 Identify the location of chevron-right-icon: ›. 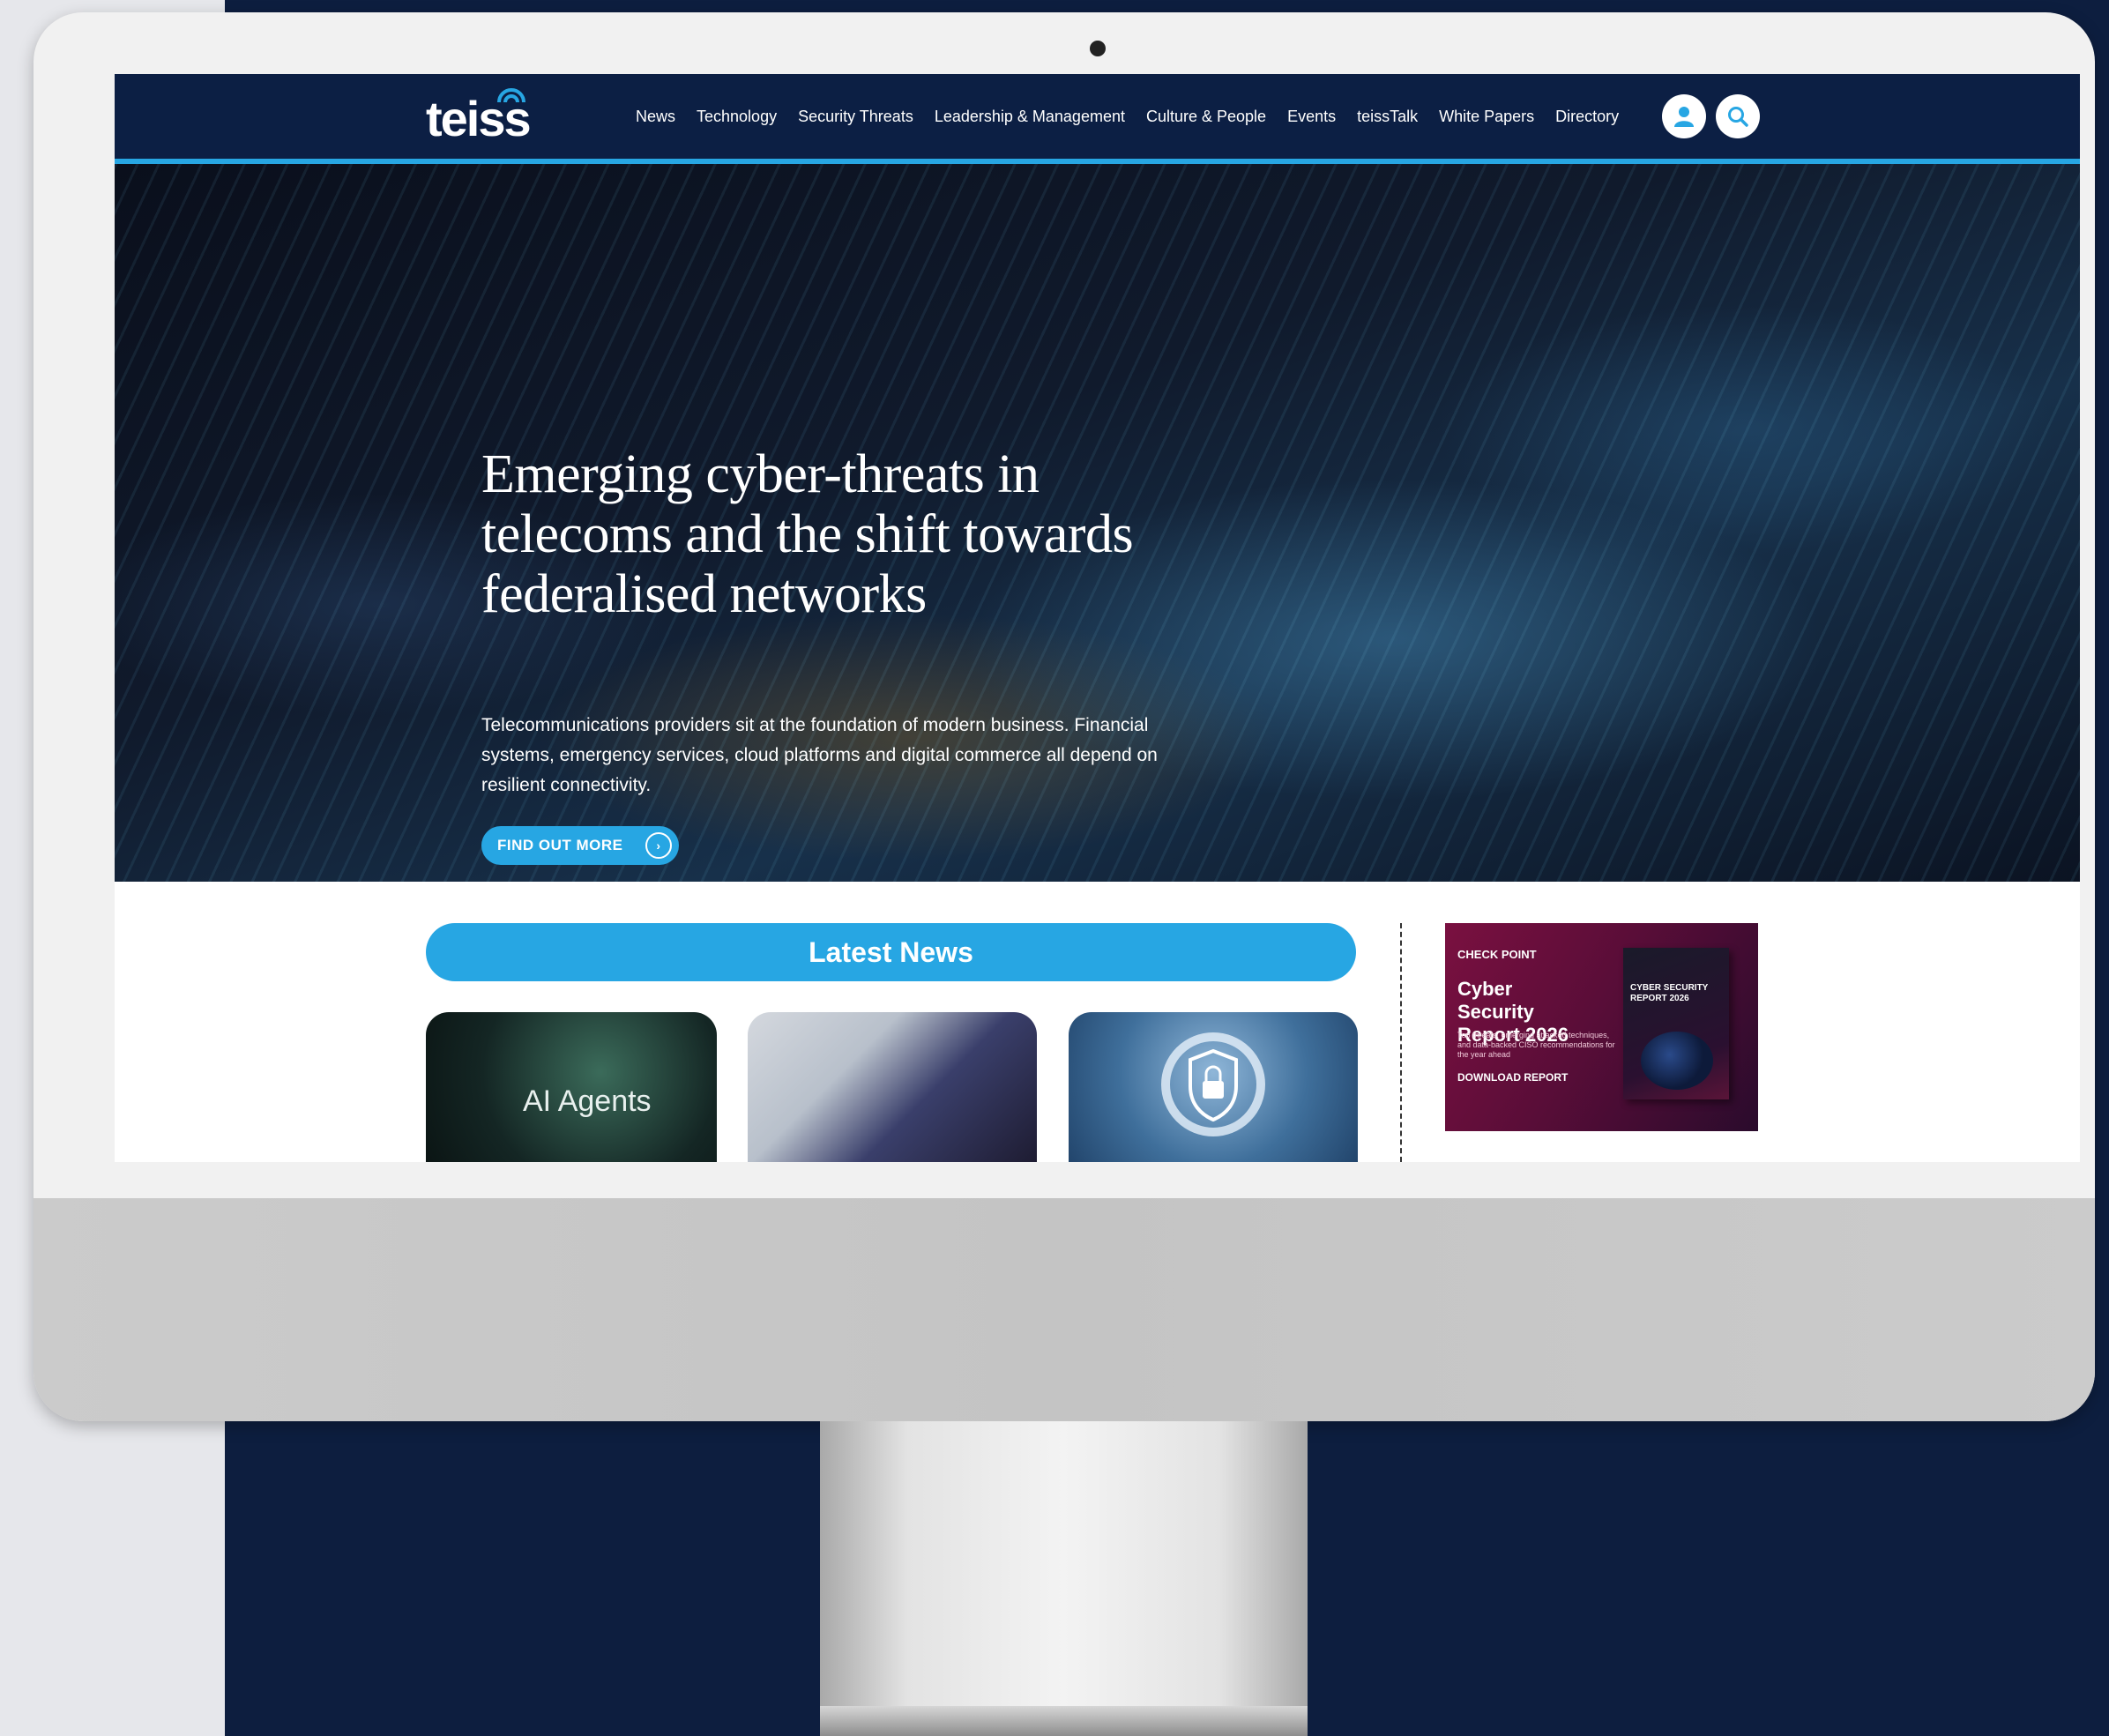
(658, 845).